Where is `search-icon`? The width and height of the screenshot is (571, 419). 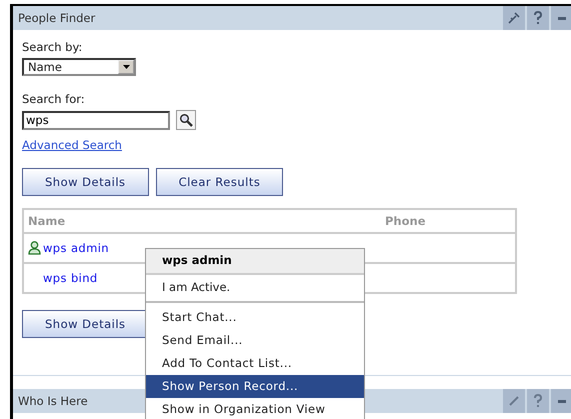 search-icon is located at coordinates (186, 120).